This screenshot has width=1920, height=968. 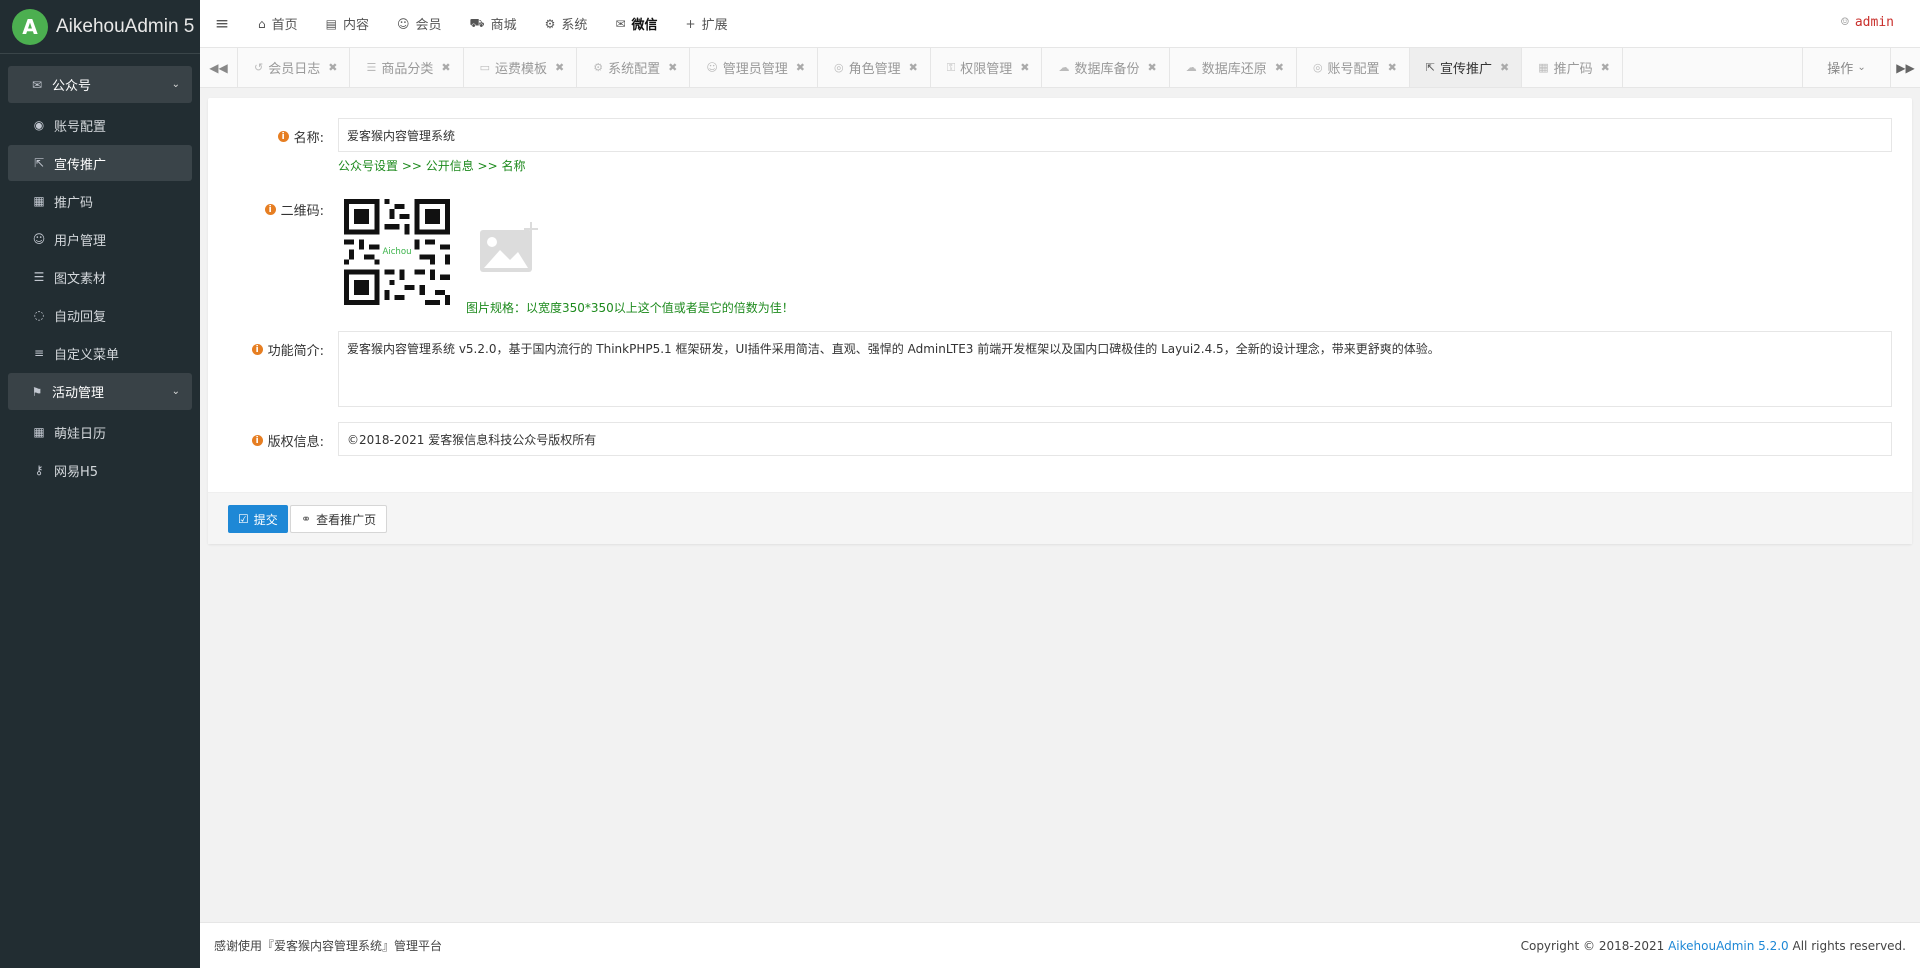 I want to click on tab-role-management: ◎ 角色管理 ✖, so click(x=874, y=67).